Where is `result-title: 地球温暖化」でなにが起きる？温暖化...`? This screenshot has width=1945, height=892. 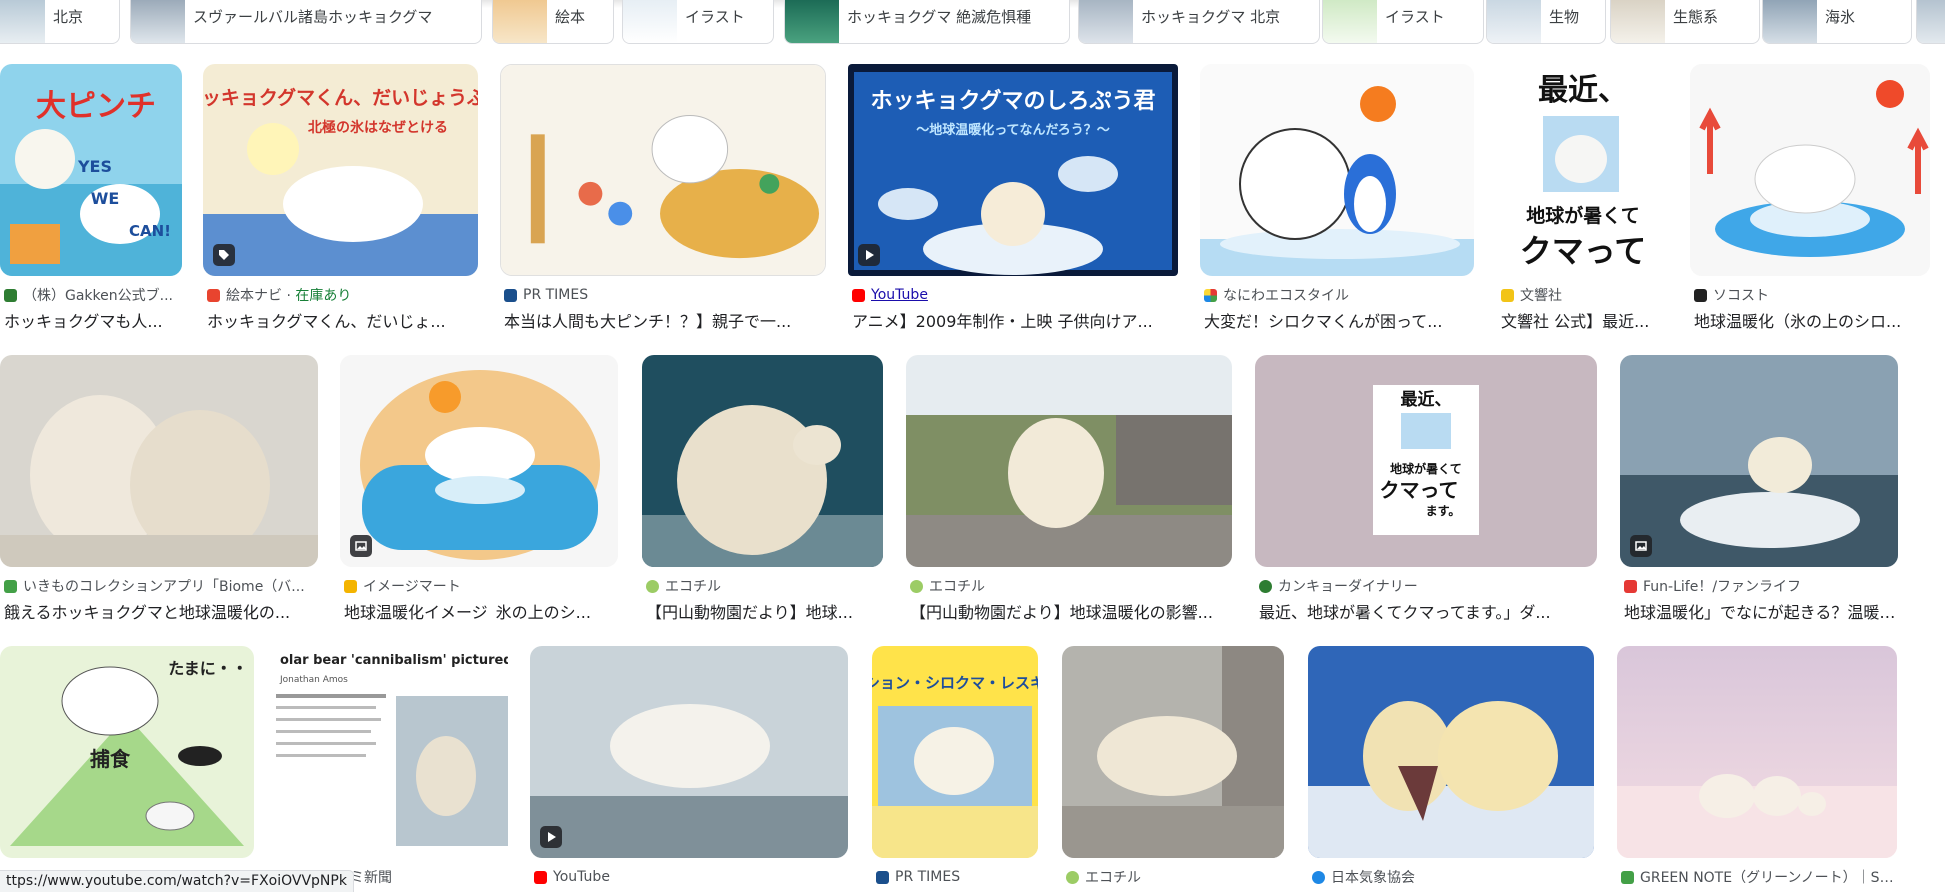 result-title: 地球温暖化」でなにが起きる？温暖化... is located at coordinates (1763, 609).